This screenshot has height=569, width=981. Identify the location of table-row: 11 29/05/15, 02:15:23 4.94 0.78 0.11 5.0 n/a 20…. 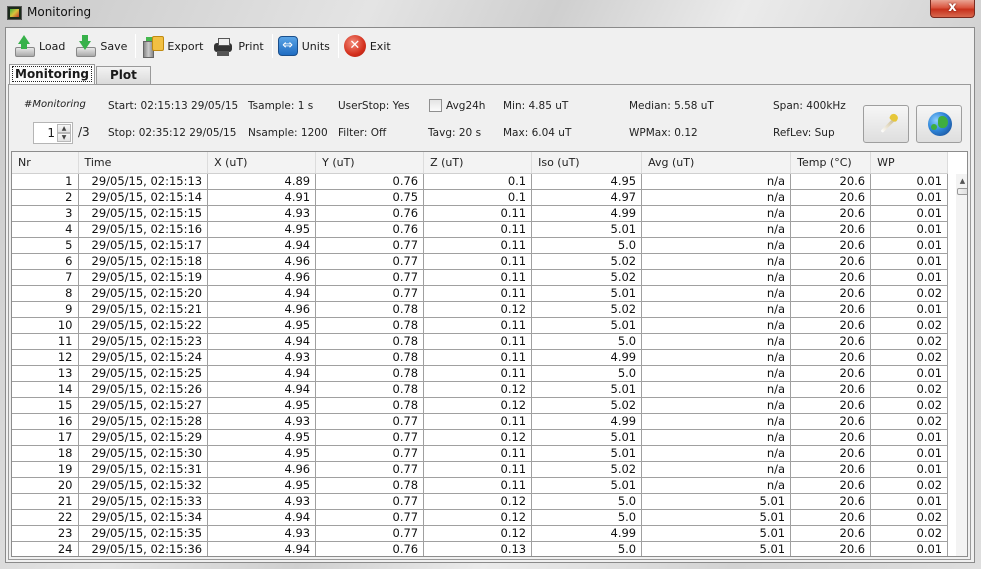
(480, 341).